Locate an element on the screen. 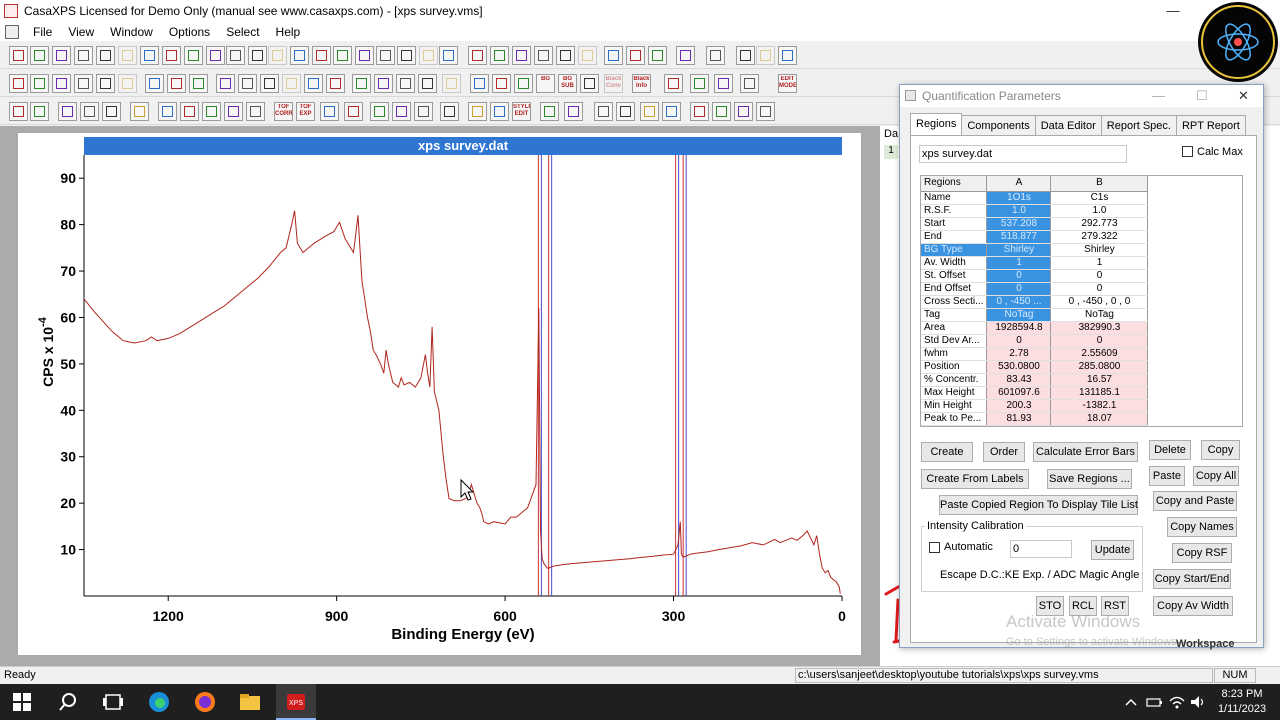 This screenshot has width=1280, height=720. grid-cell-b: 16.57 is located at coordinates (1099, 380).